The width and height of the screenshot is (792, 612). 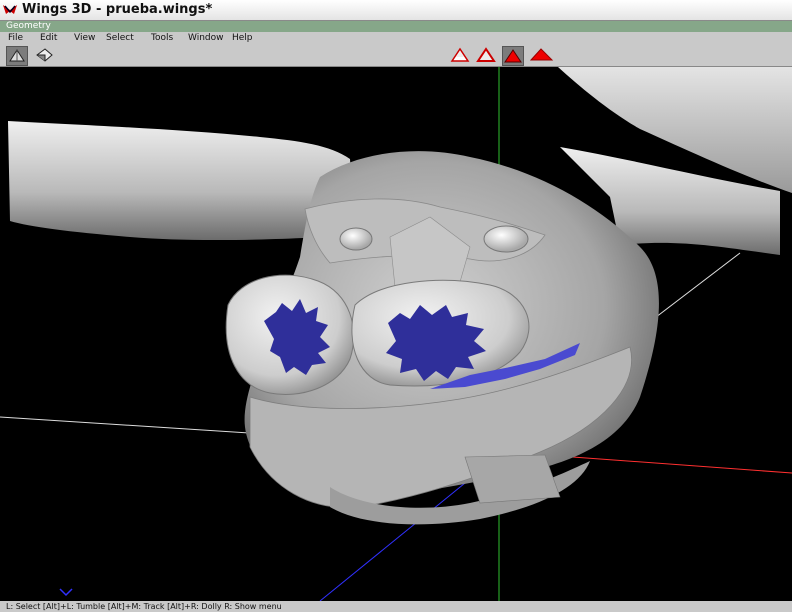 I want to click on panel-title: Geometry, so click(x=28, y=26).